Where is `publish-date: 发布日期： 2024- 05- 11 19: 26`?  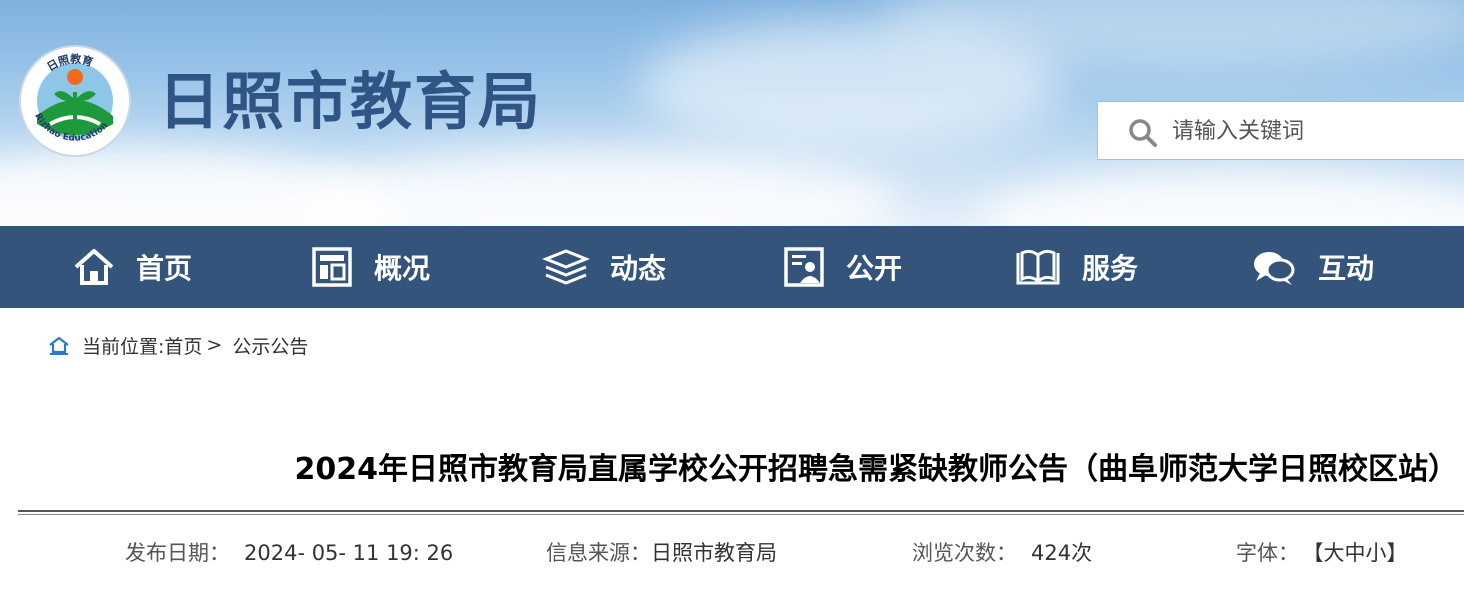 publish-date: 发布日期： 2024- 05- 11 19: 26 is located at coordinates (289, 553).